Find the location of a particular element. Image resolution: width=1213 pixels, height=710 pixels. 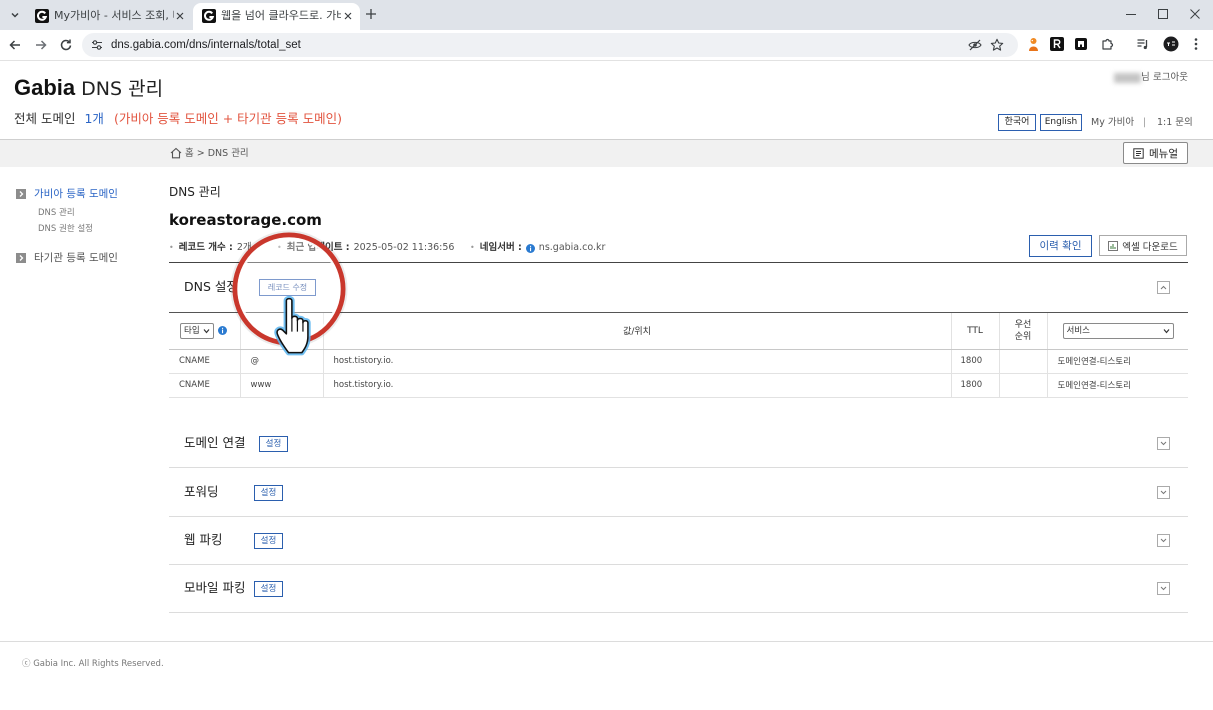

logout-link: 로그아웃 is located at coordinates (1170, 78).